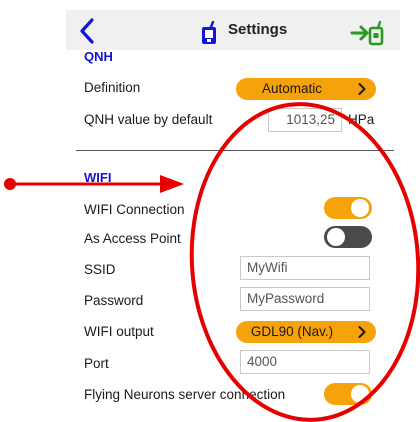  I want to click on password-input: MyPassword, so click(305, 299).